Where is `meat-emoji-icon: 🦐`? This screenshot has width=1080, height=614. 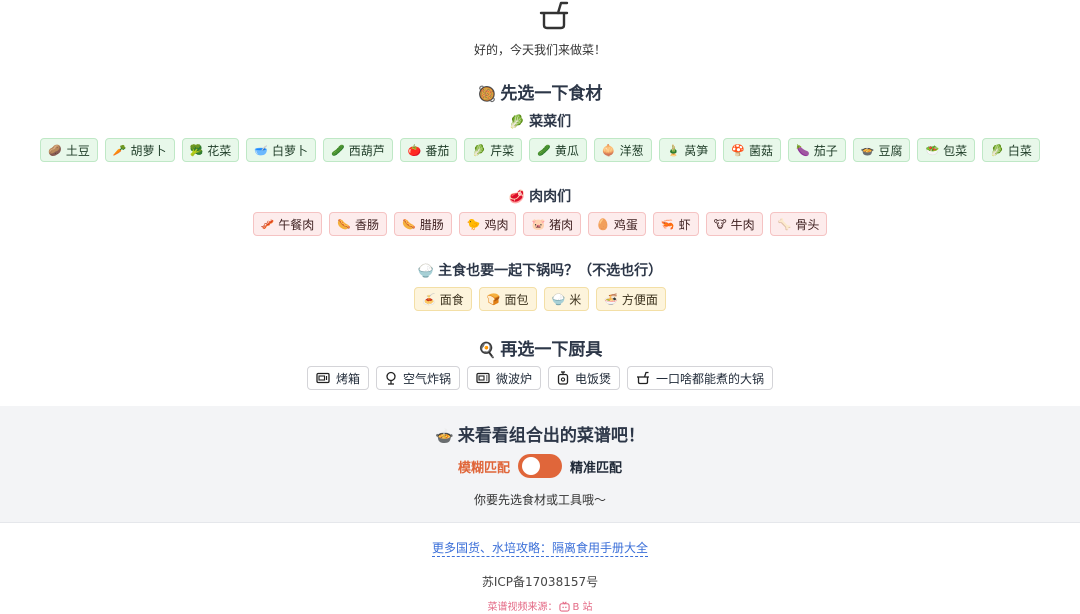 meat-emoji-icon: 🦐 is located at coordinates (667, 224).